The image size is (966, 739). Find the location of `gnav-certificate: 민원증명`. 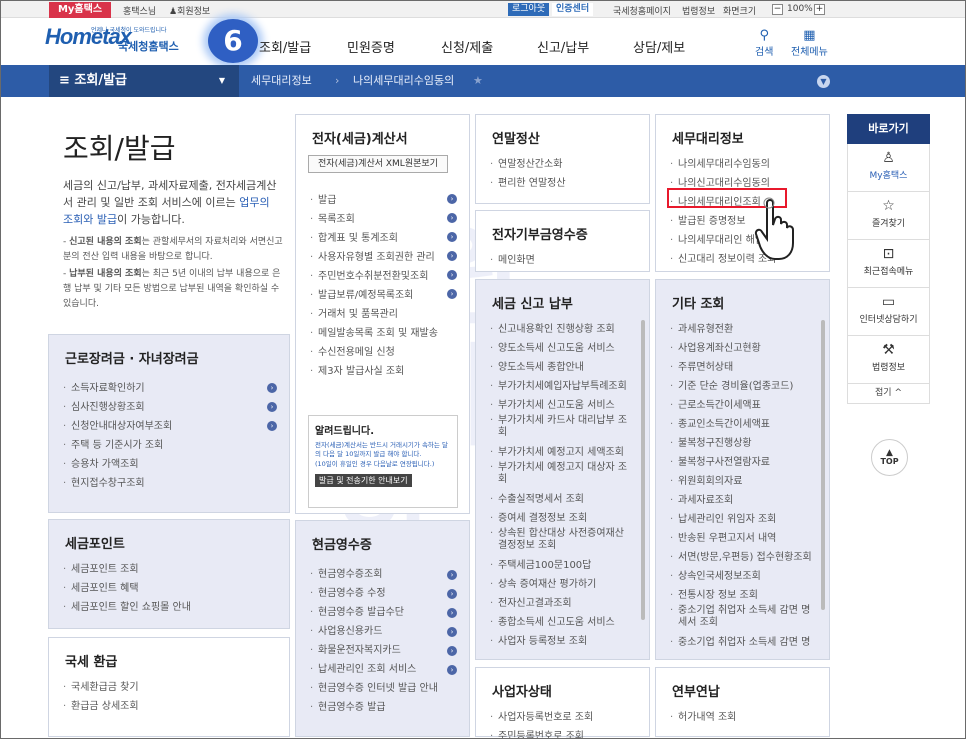

gnav-certificate: 민원증명 is located at coordinates (371, 46).